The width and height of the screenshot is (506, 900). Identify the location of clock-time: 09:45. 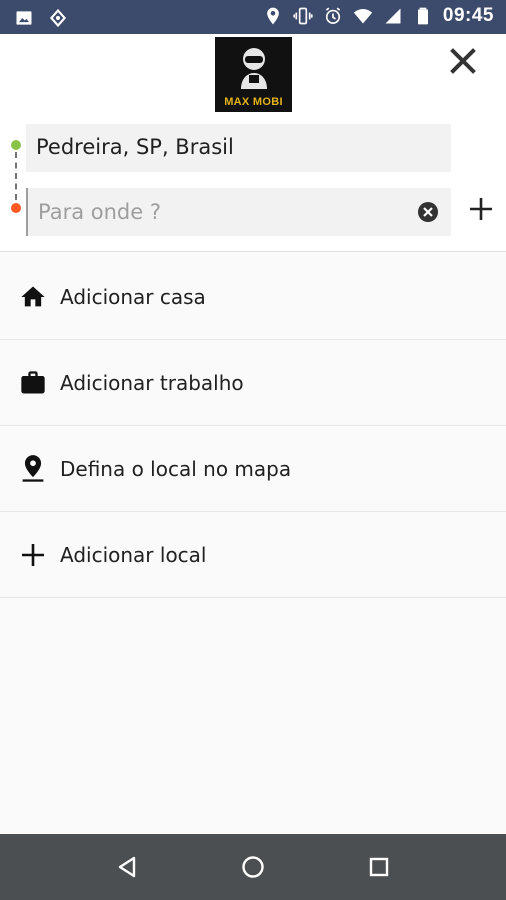
(468, 15).